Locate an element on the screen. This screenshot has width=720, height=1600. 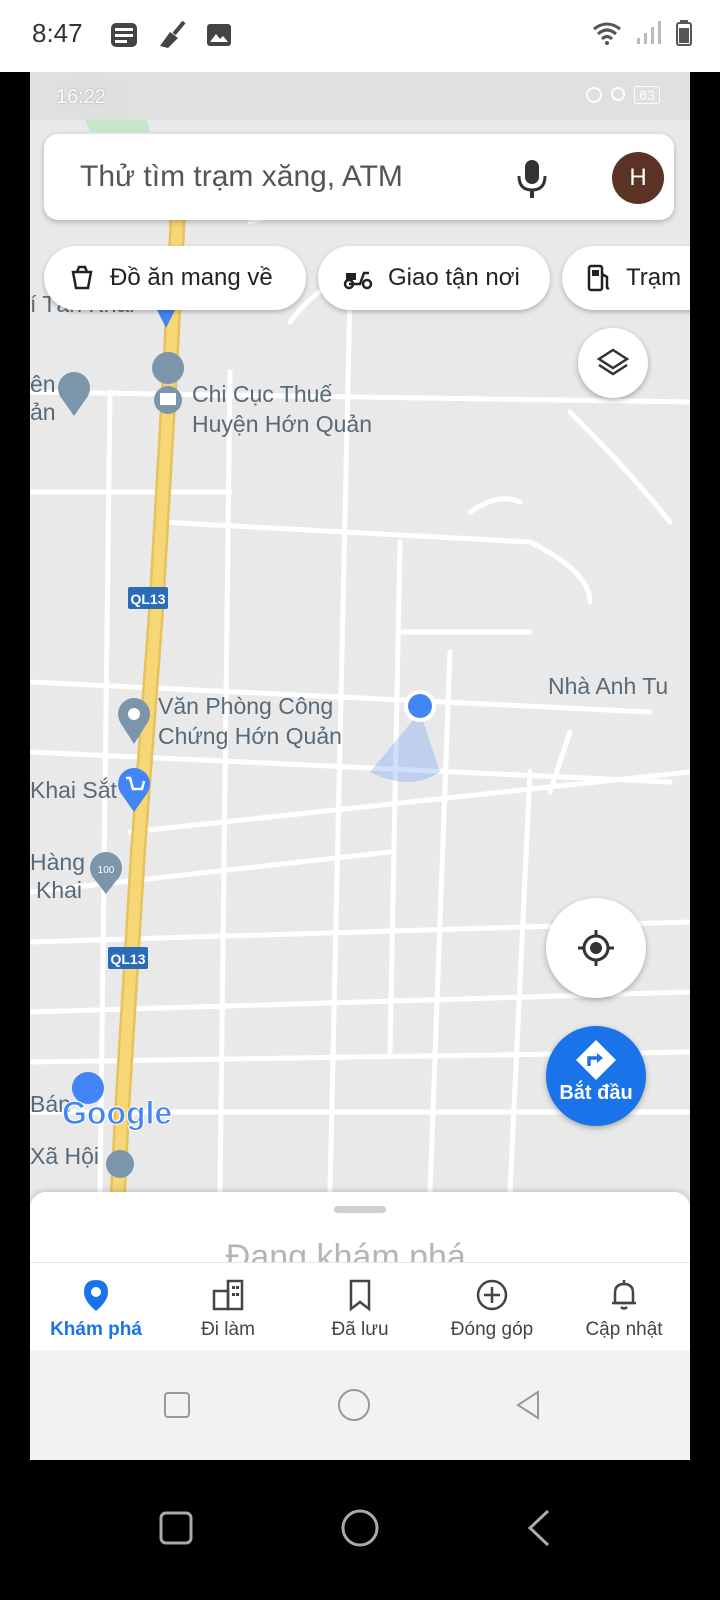
my-location-icon is located at coordinates (596, 948).